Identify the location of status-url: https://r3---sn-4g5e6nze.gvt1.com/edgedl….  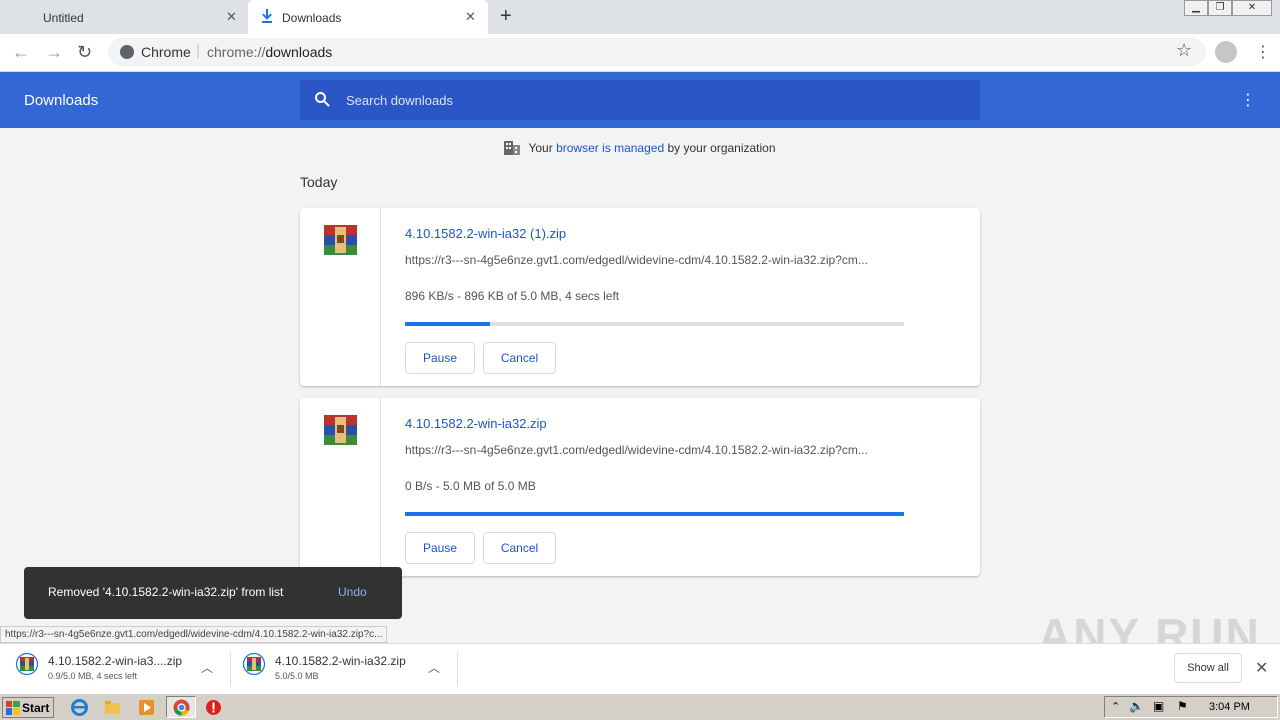
(194, 634).